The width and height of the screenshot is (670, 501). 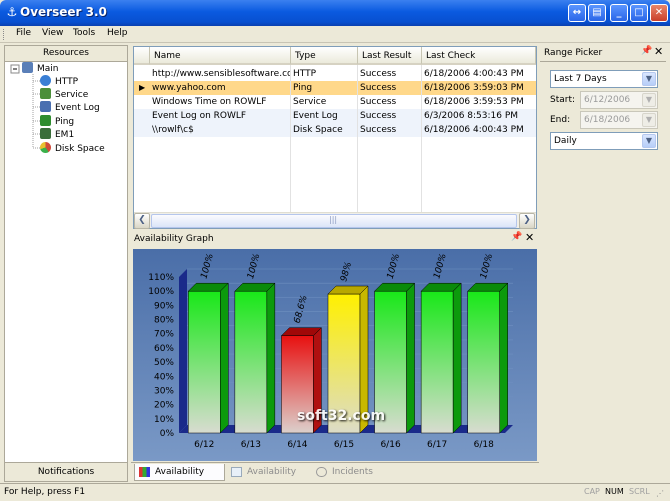 What do you see at coordinates (117, 33) in the screenshot?
I see `menu-help: Help` at bounding box center [117, 33].